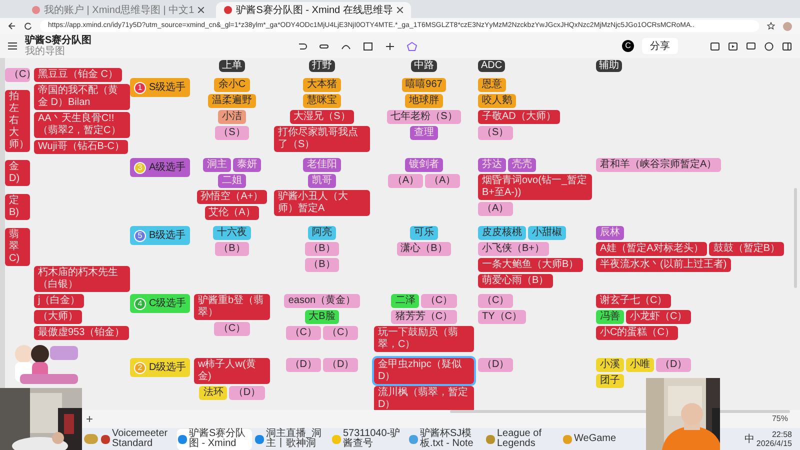 The height and width of the screenshot is (450, 800). I want to click on topic-node: 朽木庙的朽木先生（白银）, so click(82, 279).